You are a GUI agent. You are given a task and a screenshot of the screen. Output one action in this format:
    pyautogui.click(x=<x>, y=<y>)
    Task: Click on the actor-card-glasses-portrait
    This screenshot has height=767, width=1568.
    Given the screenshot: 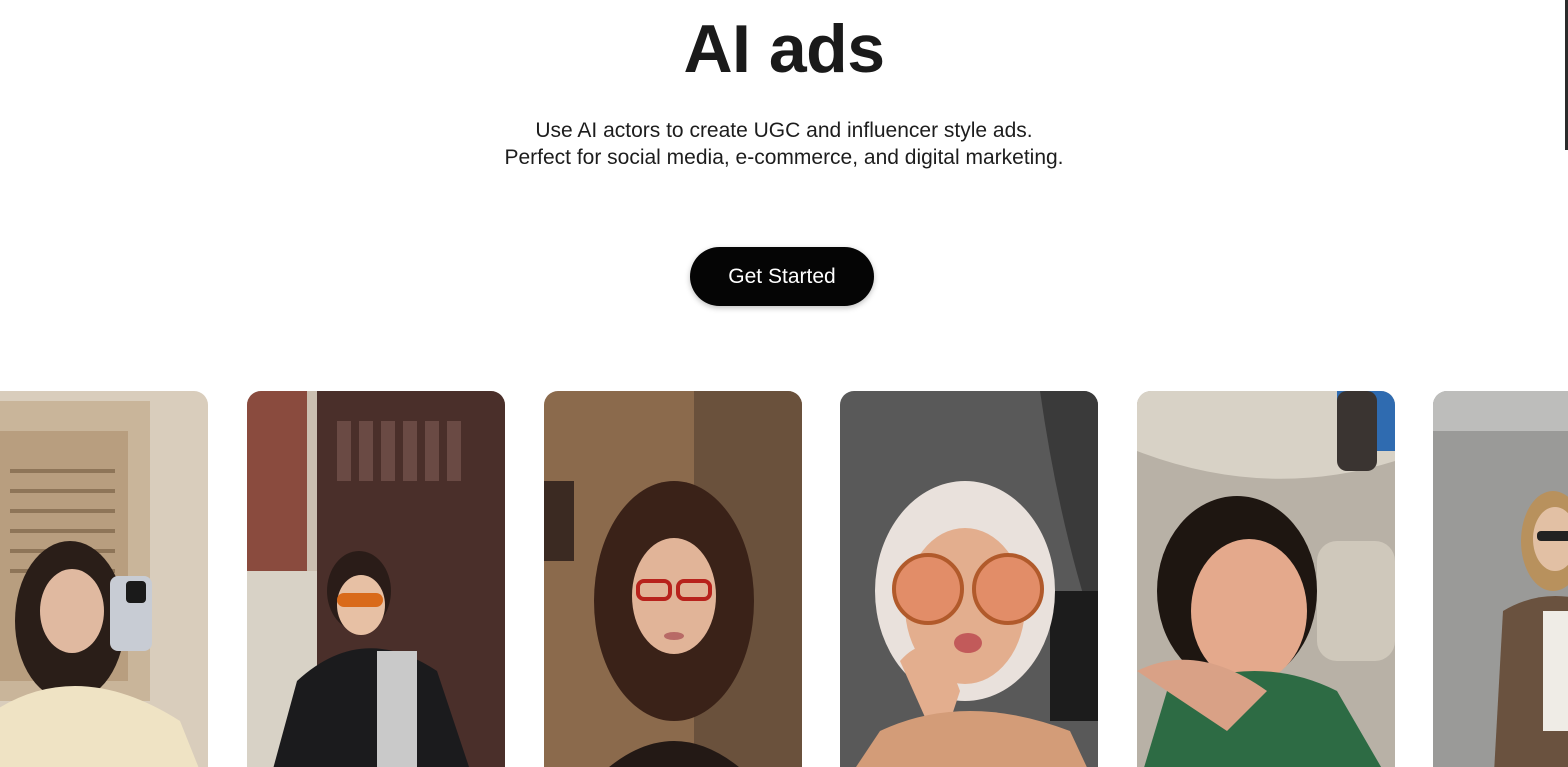 What is the action you would take?
    pyautogui.click(x=673, y=579)
    